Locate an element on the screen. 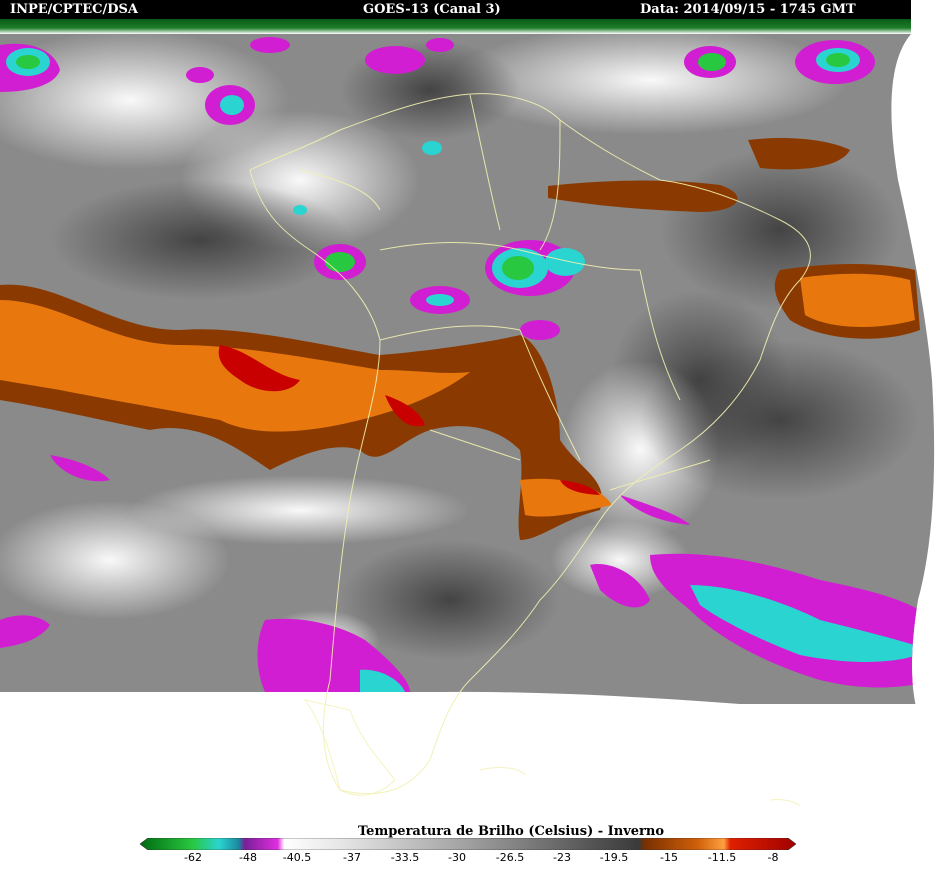 This screenshot has width=937, height=877. legend-tick-label: -23 is located at coordinates (562, 857).